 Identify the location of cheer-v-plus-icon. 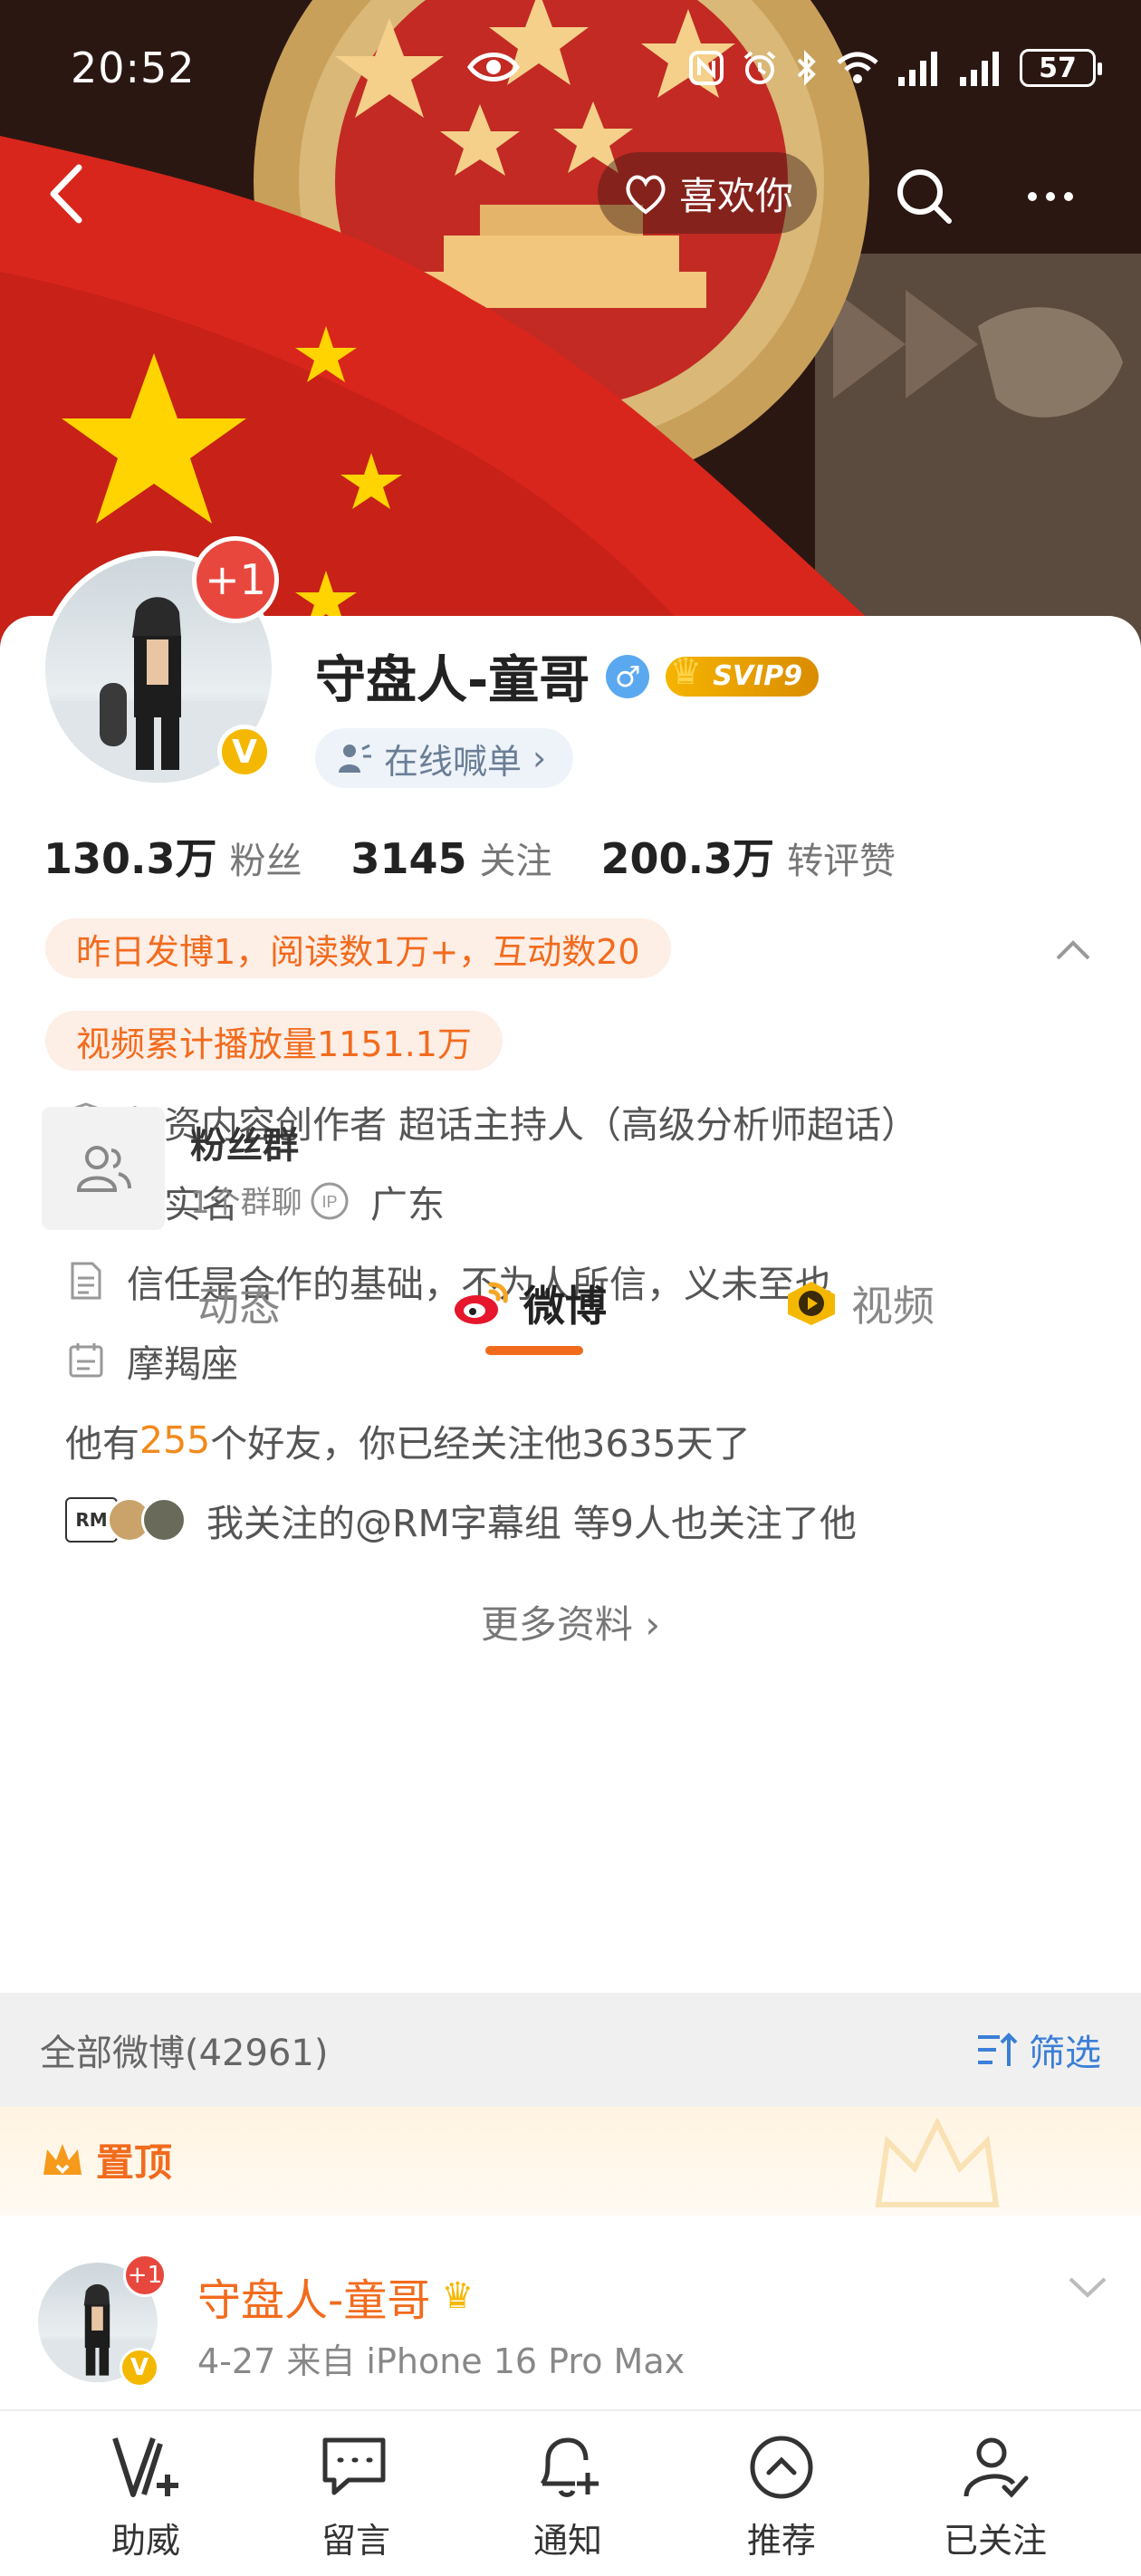
(145, 2467).